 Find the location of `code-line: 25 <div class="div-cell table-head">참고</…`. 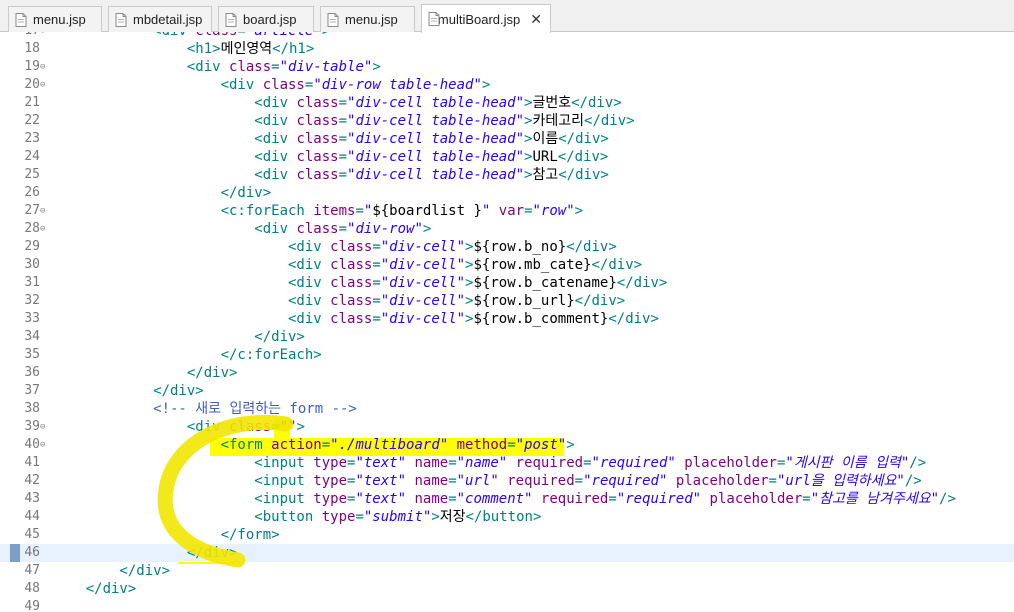

code-line: 25 <div class="div-cell table-head">참고</… is located at coordinates (507, 175).